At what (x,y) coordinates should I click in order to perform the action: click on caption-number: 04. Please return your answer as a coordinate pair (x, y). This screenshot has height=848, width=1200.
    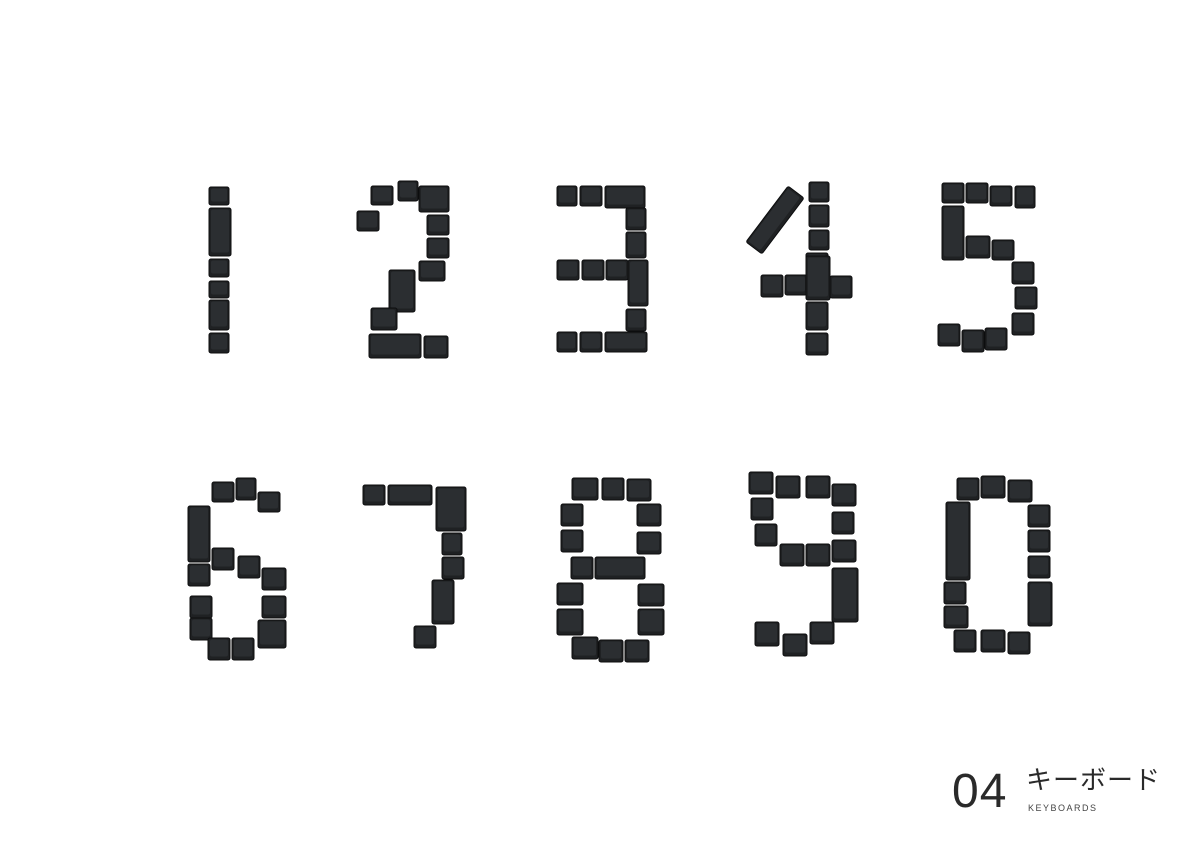
    Looking at the image, I should click on (980, 791).